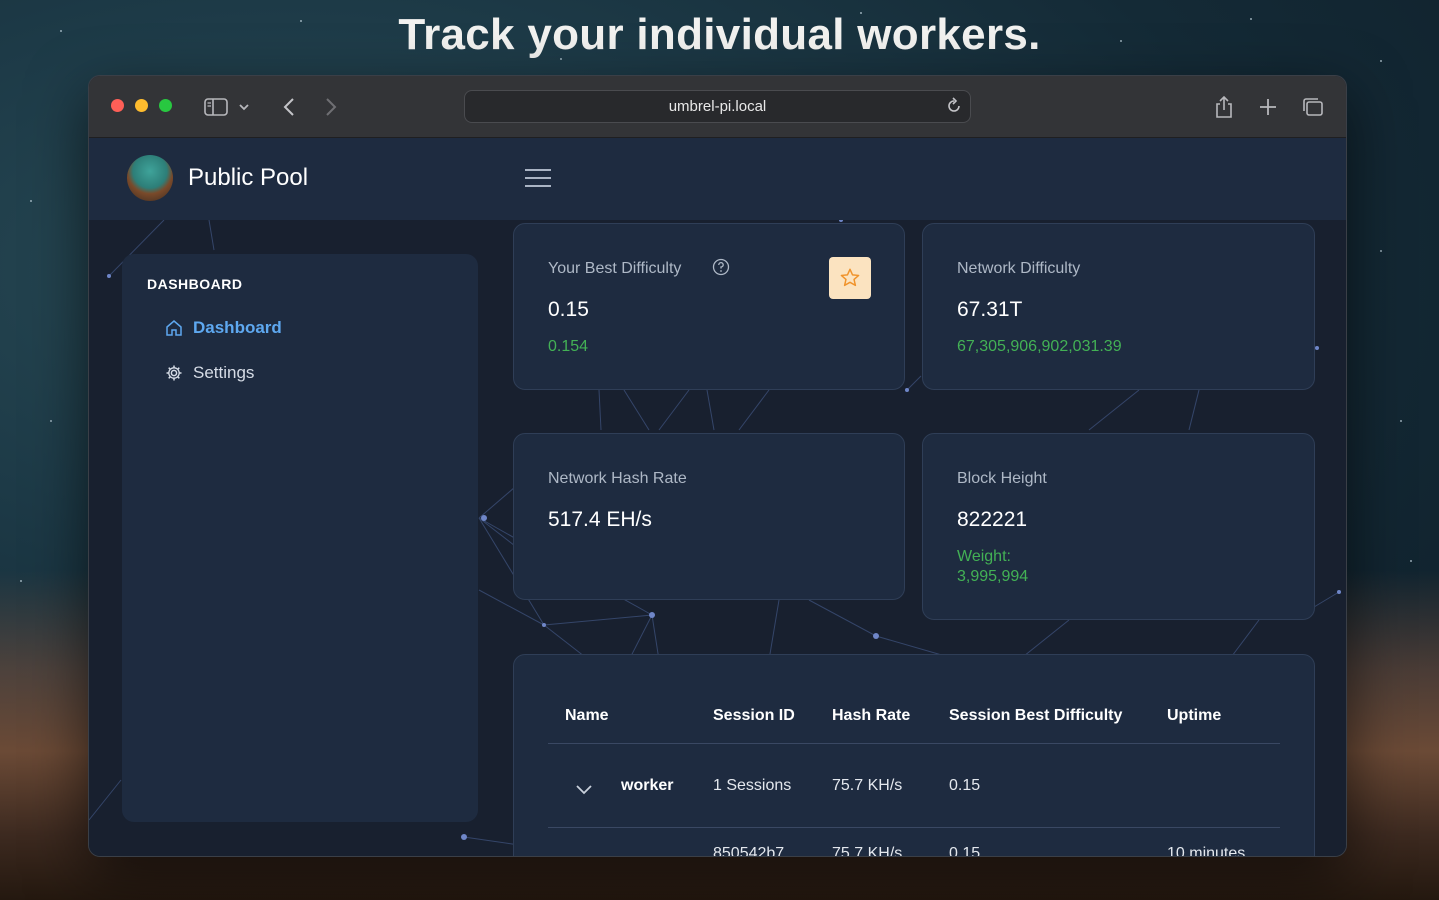 The height and width of the screenshot is (900, 1439). Describe the element at coordinates (1313, 107) in the screenshot. I see `tabs-overview-icon` at that location.